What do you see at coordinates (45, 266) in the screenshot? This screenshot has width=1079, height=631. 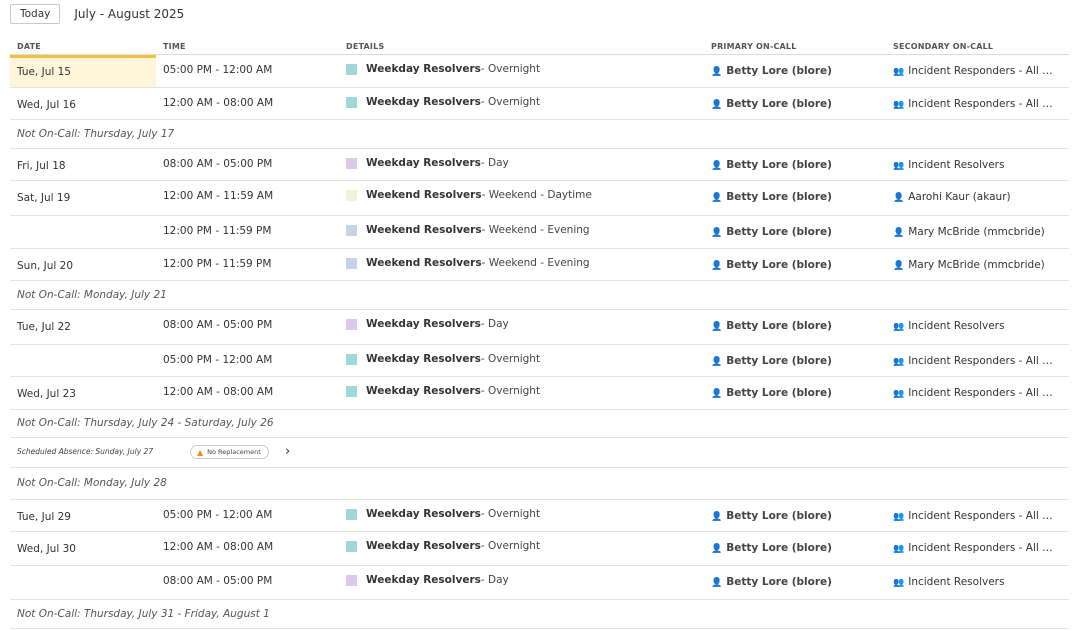 I see `date-label: Sun, Jul 20` at bounding box center [45, 266].